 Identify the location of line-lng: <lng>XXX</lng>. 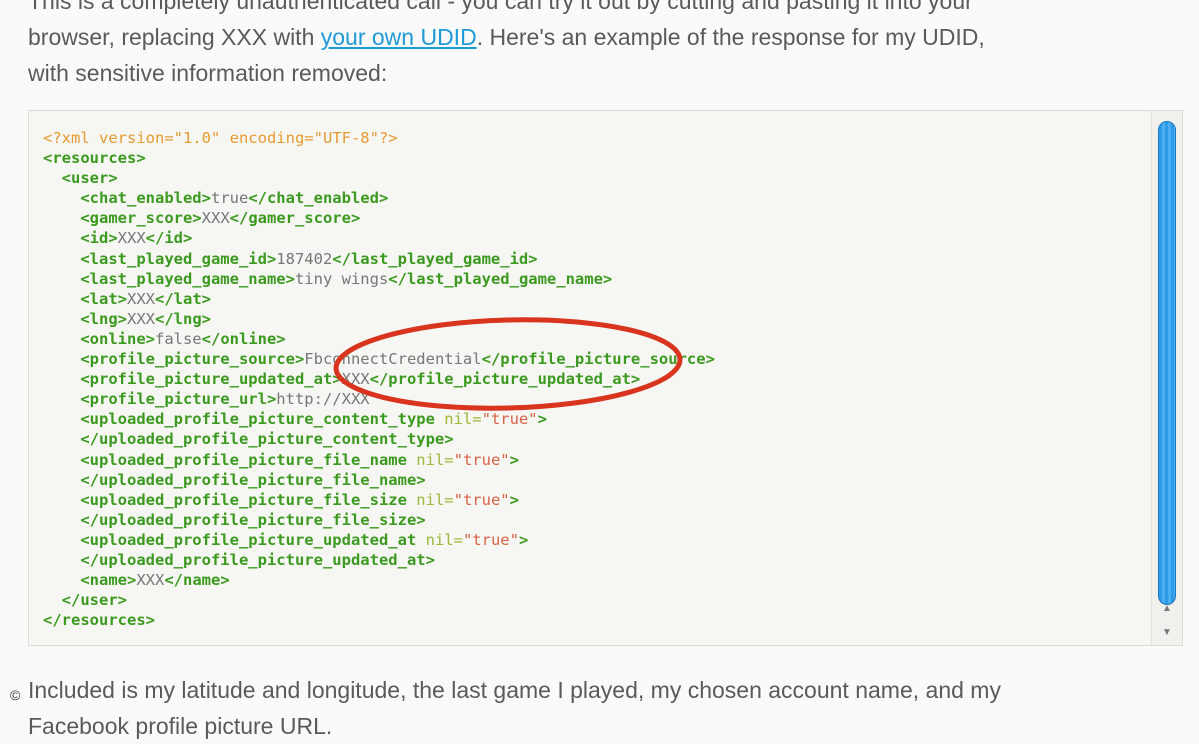
(145, 318).